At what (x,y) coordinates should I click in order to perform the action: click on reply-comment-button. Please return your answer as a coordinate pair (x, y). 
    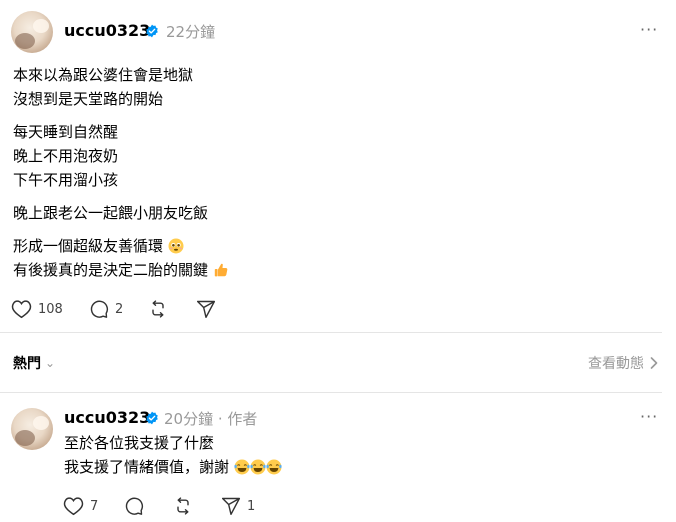
    Looking at the image, I should click on (134, 506).